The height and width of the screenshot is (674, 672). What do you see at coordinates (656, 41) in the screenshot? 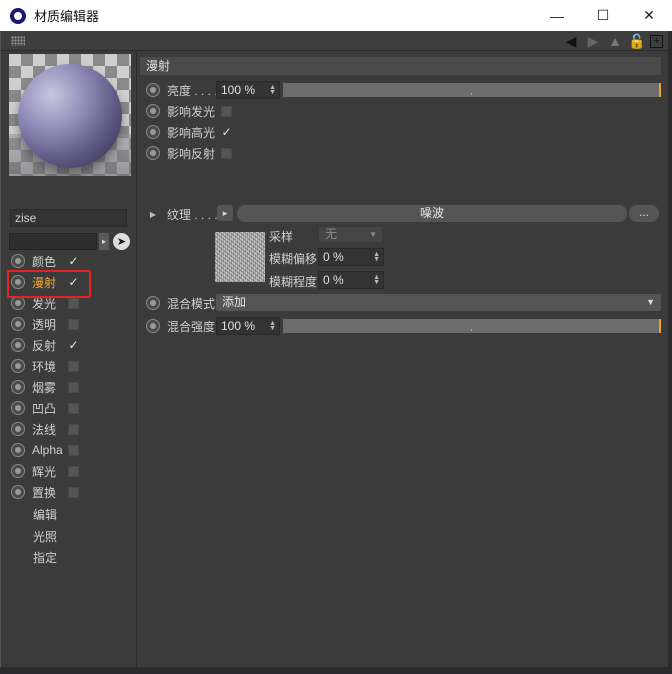
I see `new-window-icon: +` at bounding box center [656, 41].